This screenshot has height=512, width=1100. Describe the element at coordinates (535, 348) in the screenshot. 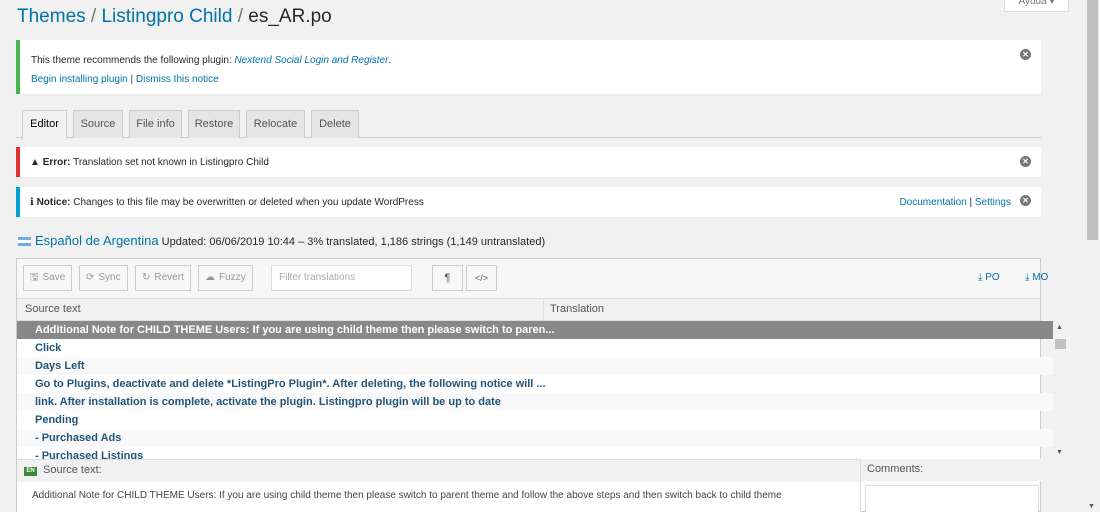

I see `list-item: Click` at that location.